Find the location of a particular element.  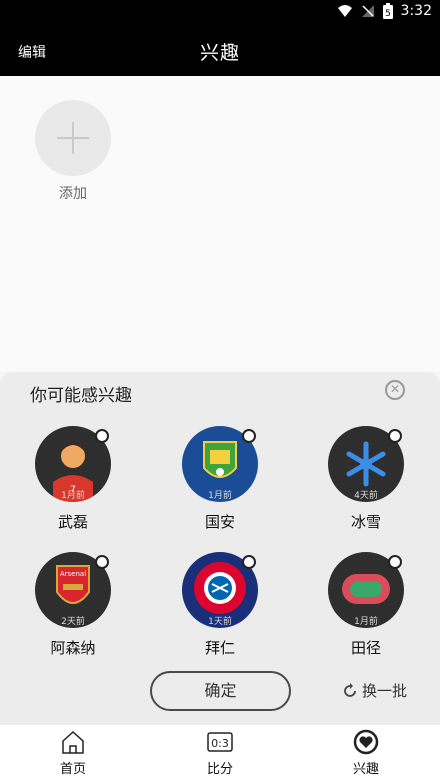

scoreboard-icon: 0:3 is located at coordinates (220, 742).